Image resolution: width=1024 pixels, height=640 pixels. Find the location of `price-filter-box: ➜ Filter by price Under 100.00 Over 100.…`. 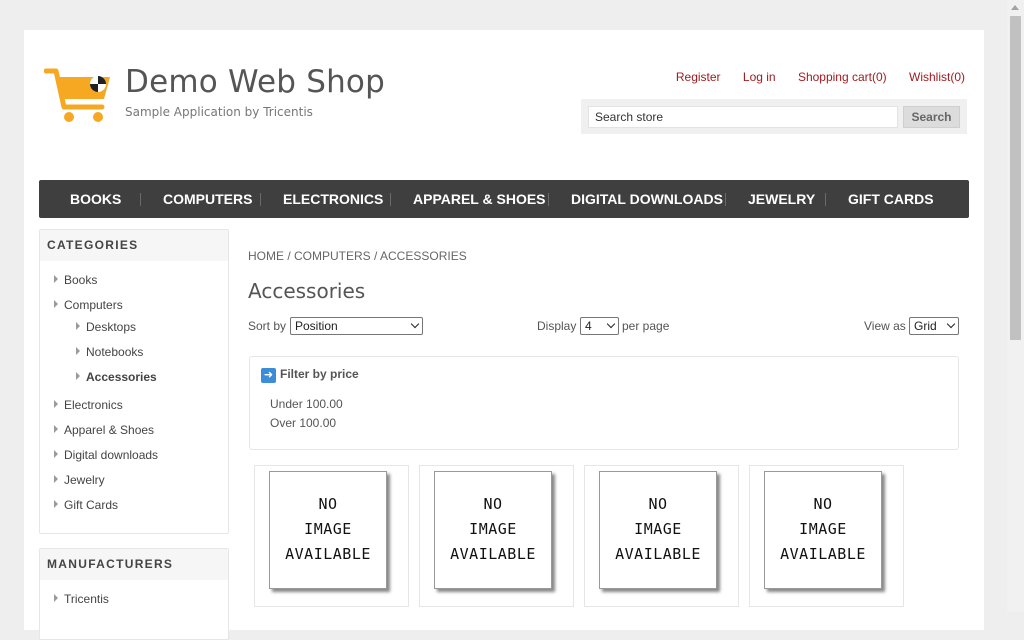

price-filter-box: ➜ Filter by price Under 100.00 Over 100.… is located at coordinates (604, 403).